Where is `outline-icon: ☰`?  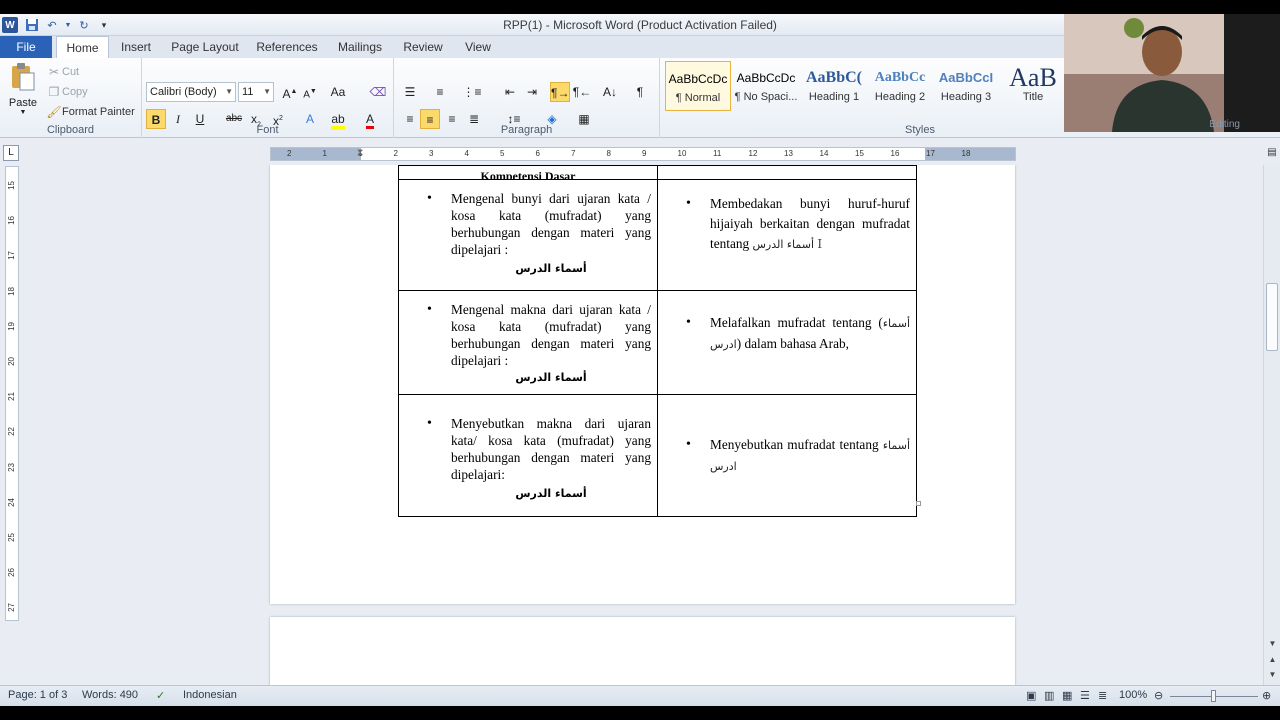
outline-icon: ☰ is located at coordinates (1085, 695).